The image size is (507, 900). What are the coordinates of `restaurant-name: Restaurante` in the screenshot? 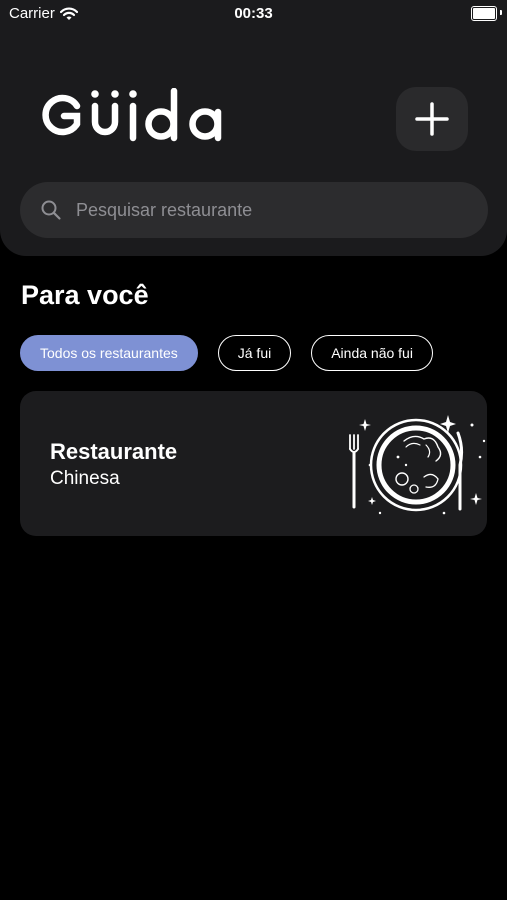 It's located at (114, 451).